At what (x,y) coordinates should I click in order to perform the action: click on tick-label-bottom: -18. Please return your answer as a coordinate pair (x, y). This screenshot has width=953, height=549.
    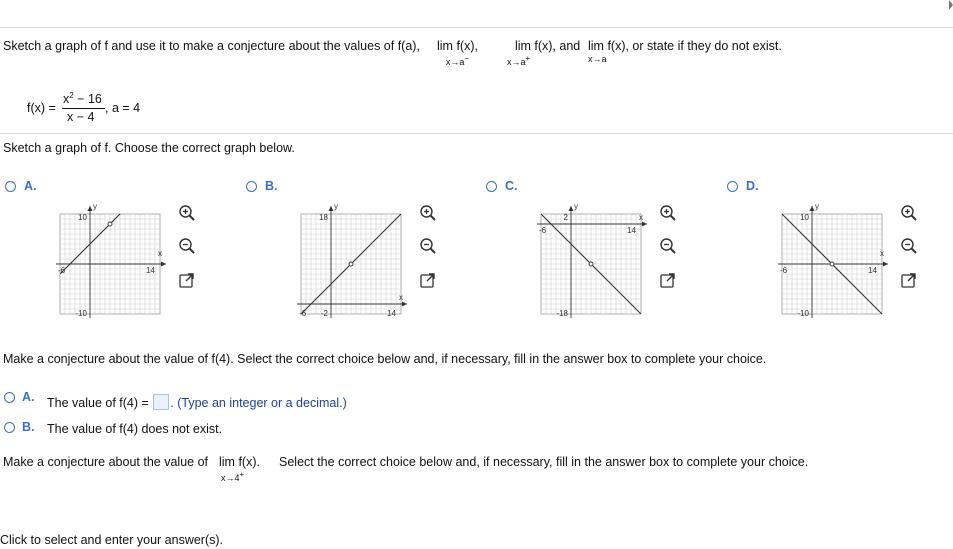
    Looking at the image, I should click on (562, 313).